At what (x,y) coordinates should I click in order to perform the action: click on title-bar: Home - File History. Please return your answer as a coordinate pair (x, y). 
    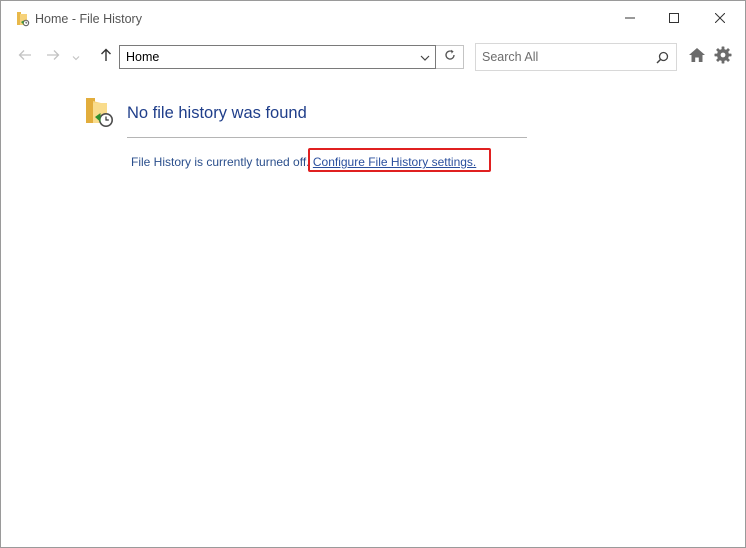
    Looking at the image, I should click on (373, 19).